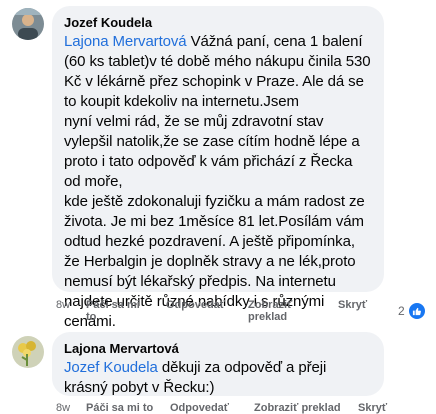 This screenshot has height=414, width=436. I want to click on comment-author: Jozef Koudela, so click(218, 22).